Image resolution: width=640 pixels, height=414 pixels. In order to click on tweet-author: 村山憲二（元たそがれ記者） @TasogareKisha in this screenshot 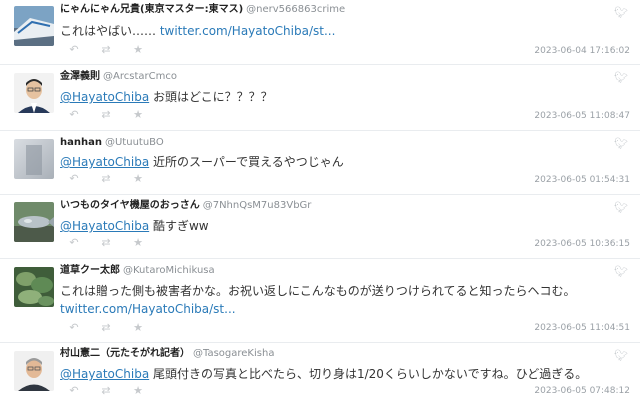, I will do `click(167, 354)`.